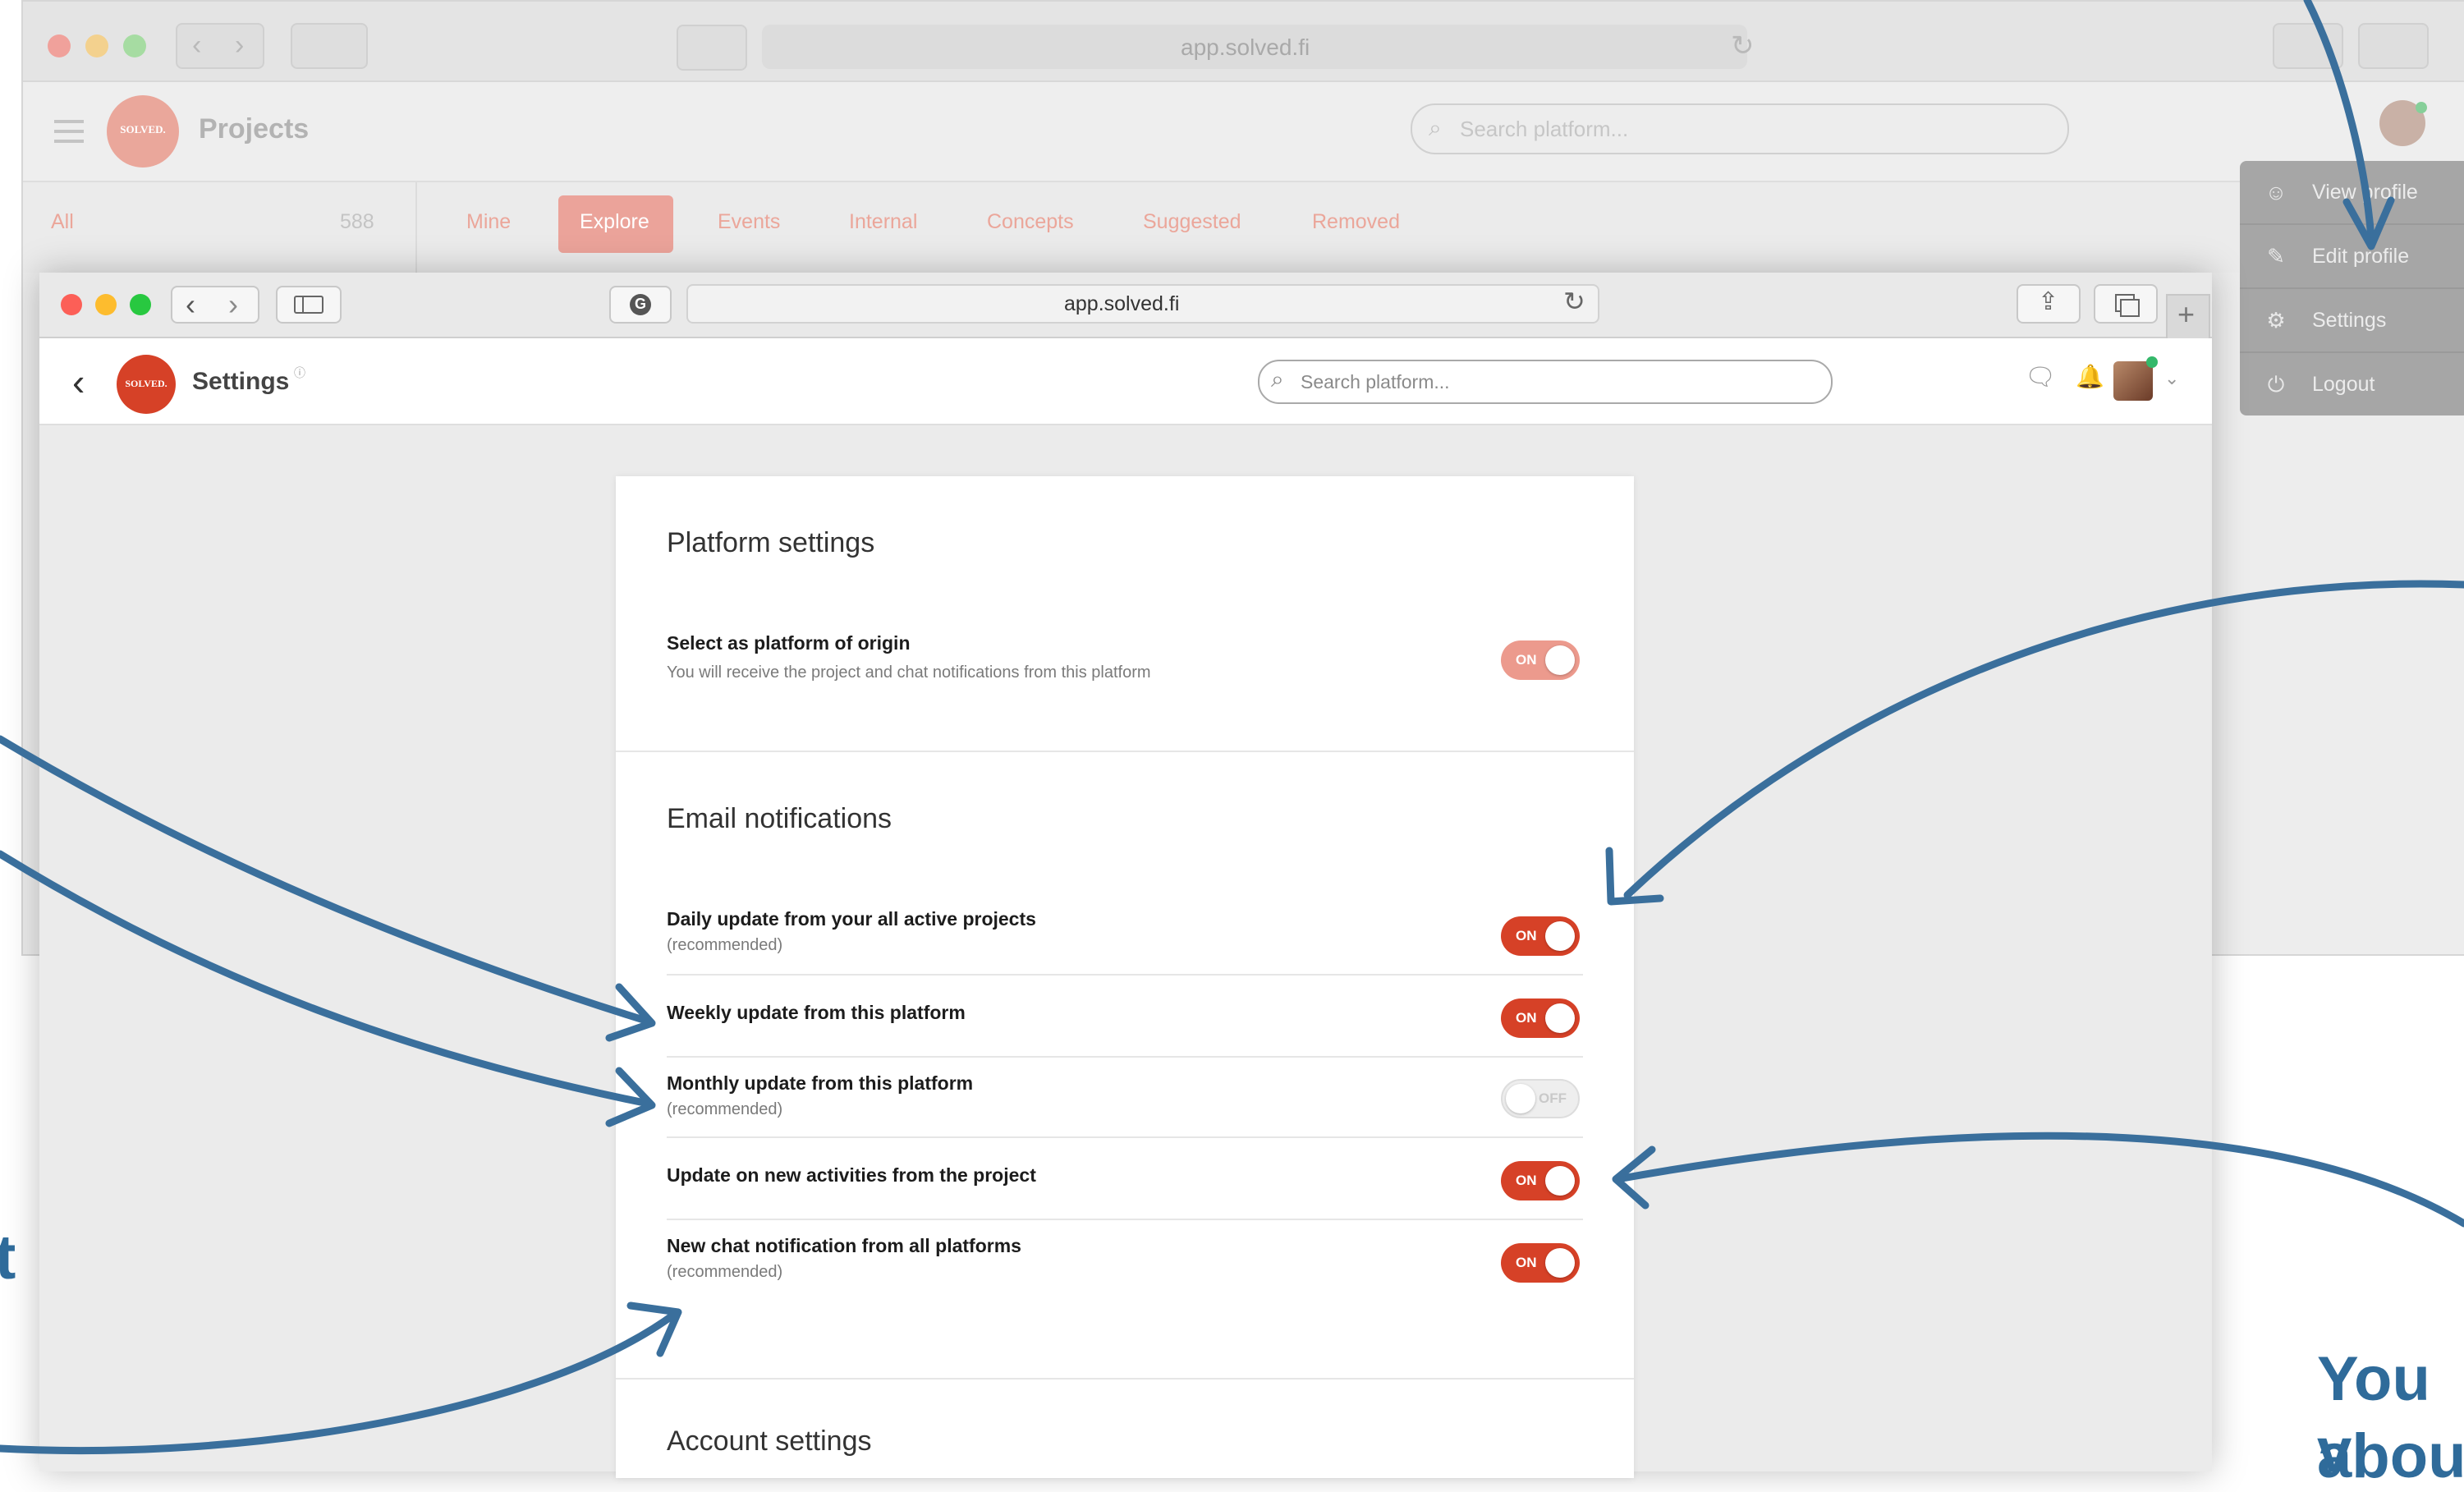  What do you see at coordinates (8, 1257) in the screenshot?
I see `annotation-left-text: t` at bounding box center [8, 1257].